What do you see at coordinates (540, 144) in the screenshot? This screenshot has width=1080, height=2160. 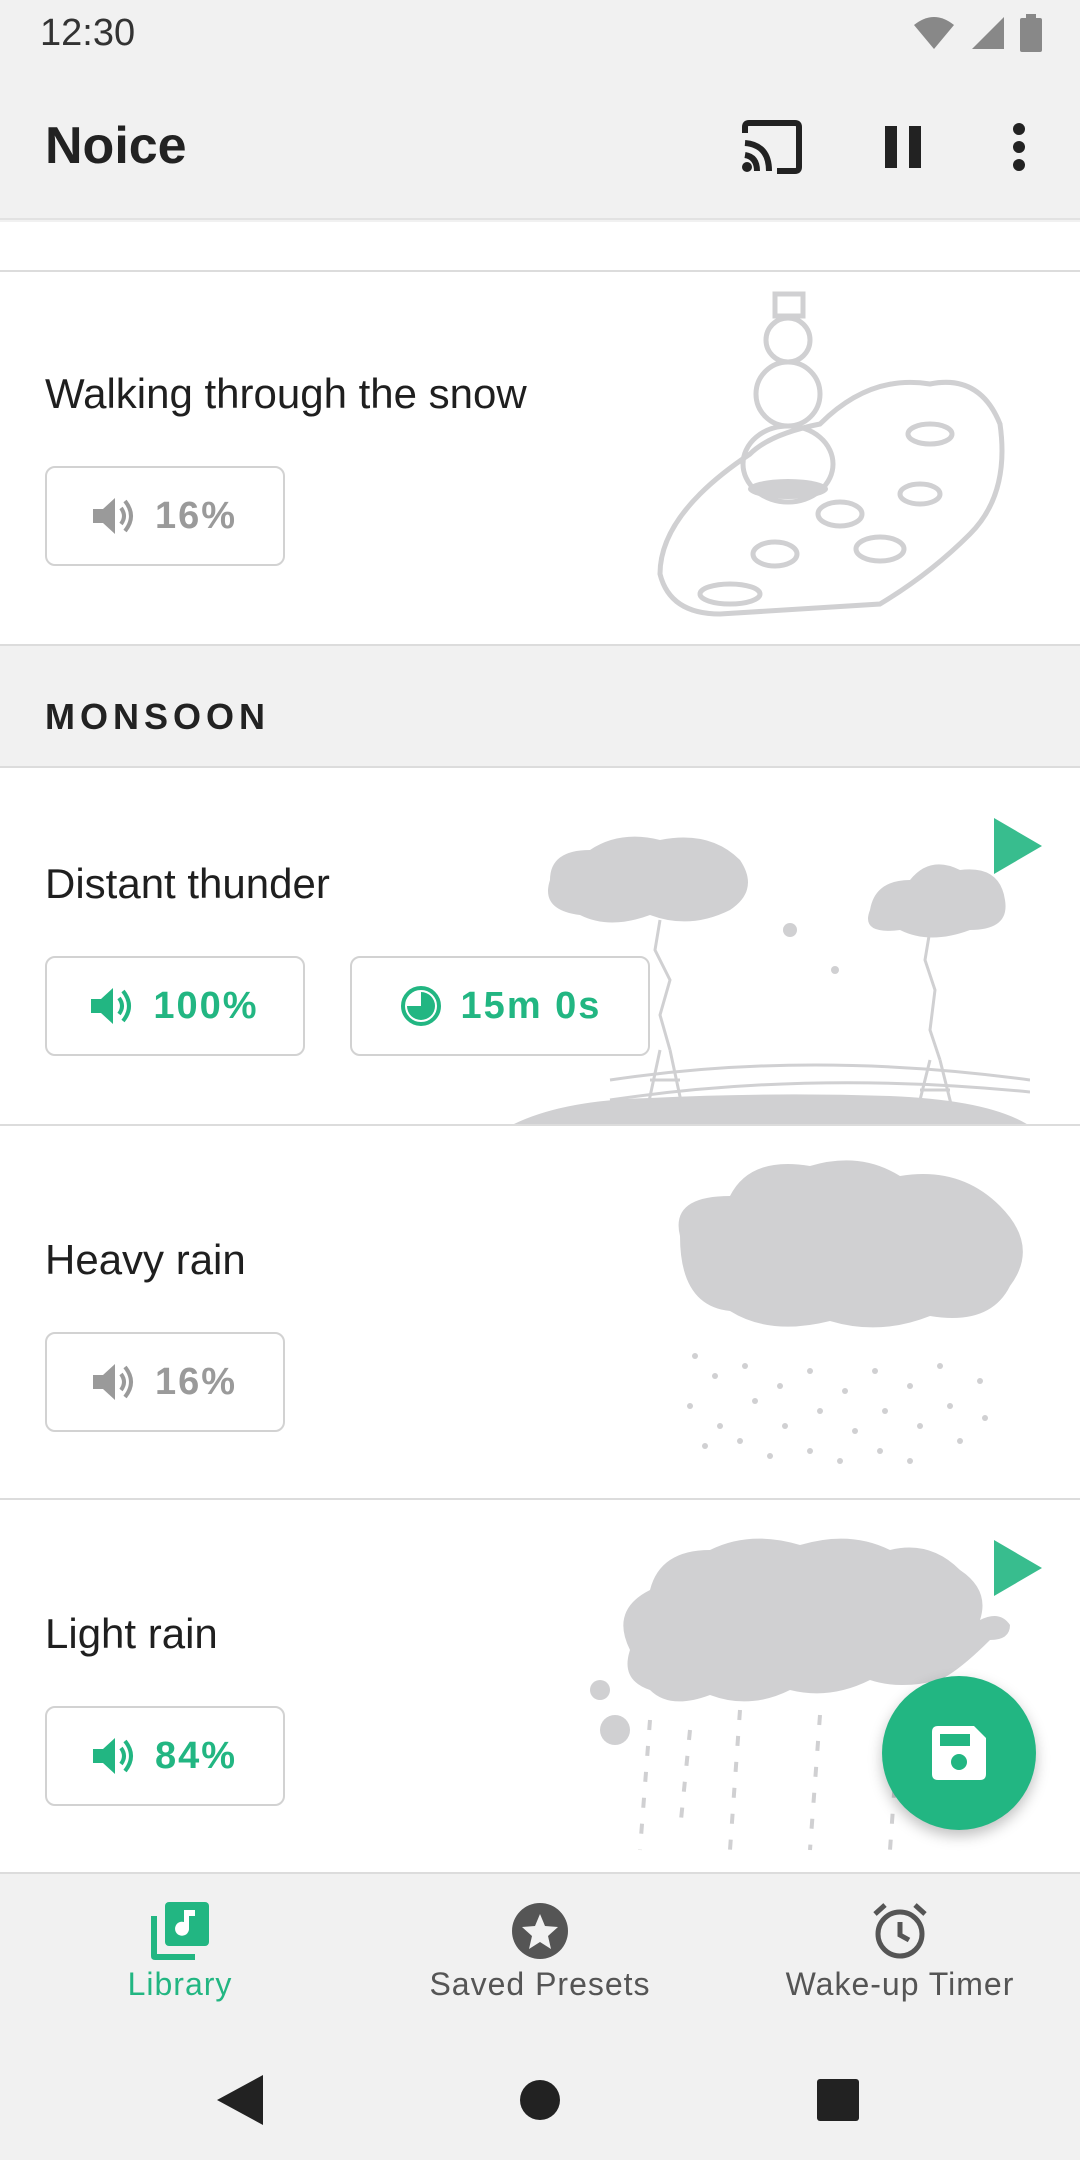 I see `app-bar: Noice` at bounding box center [540, 144].